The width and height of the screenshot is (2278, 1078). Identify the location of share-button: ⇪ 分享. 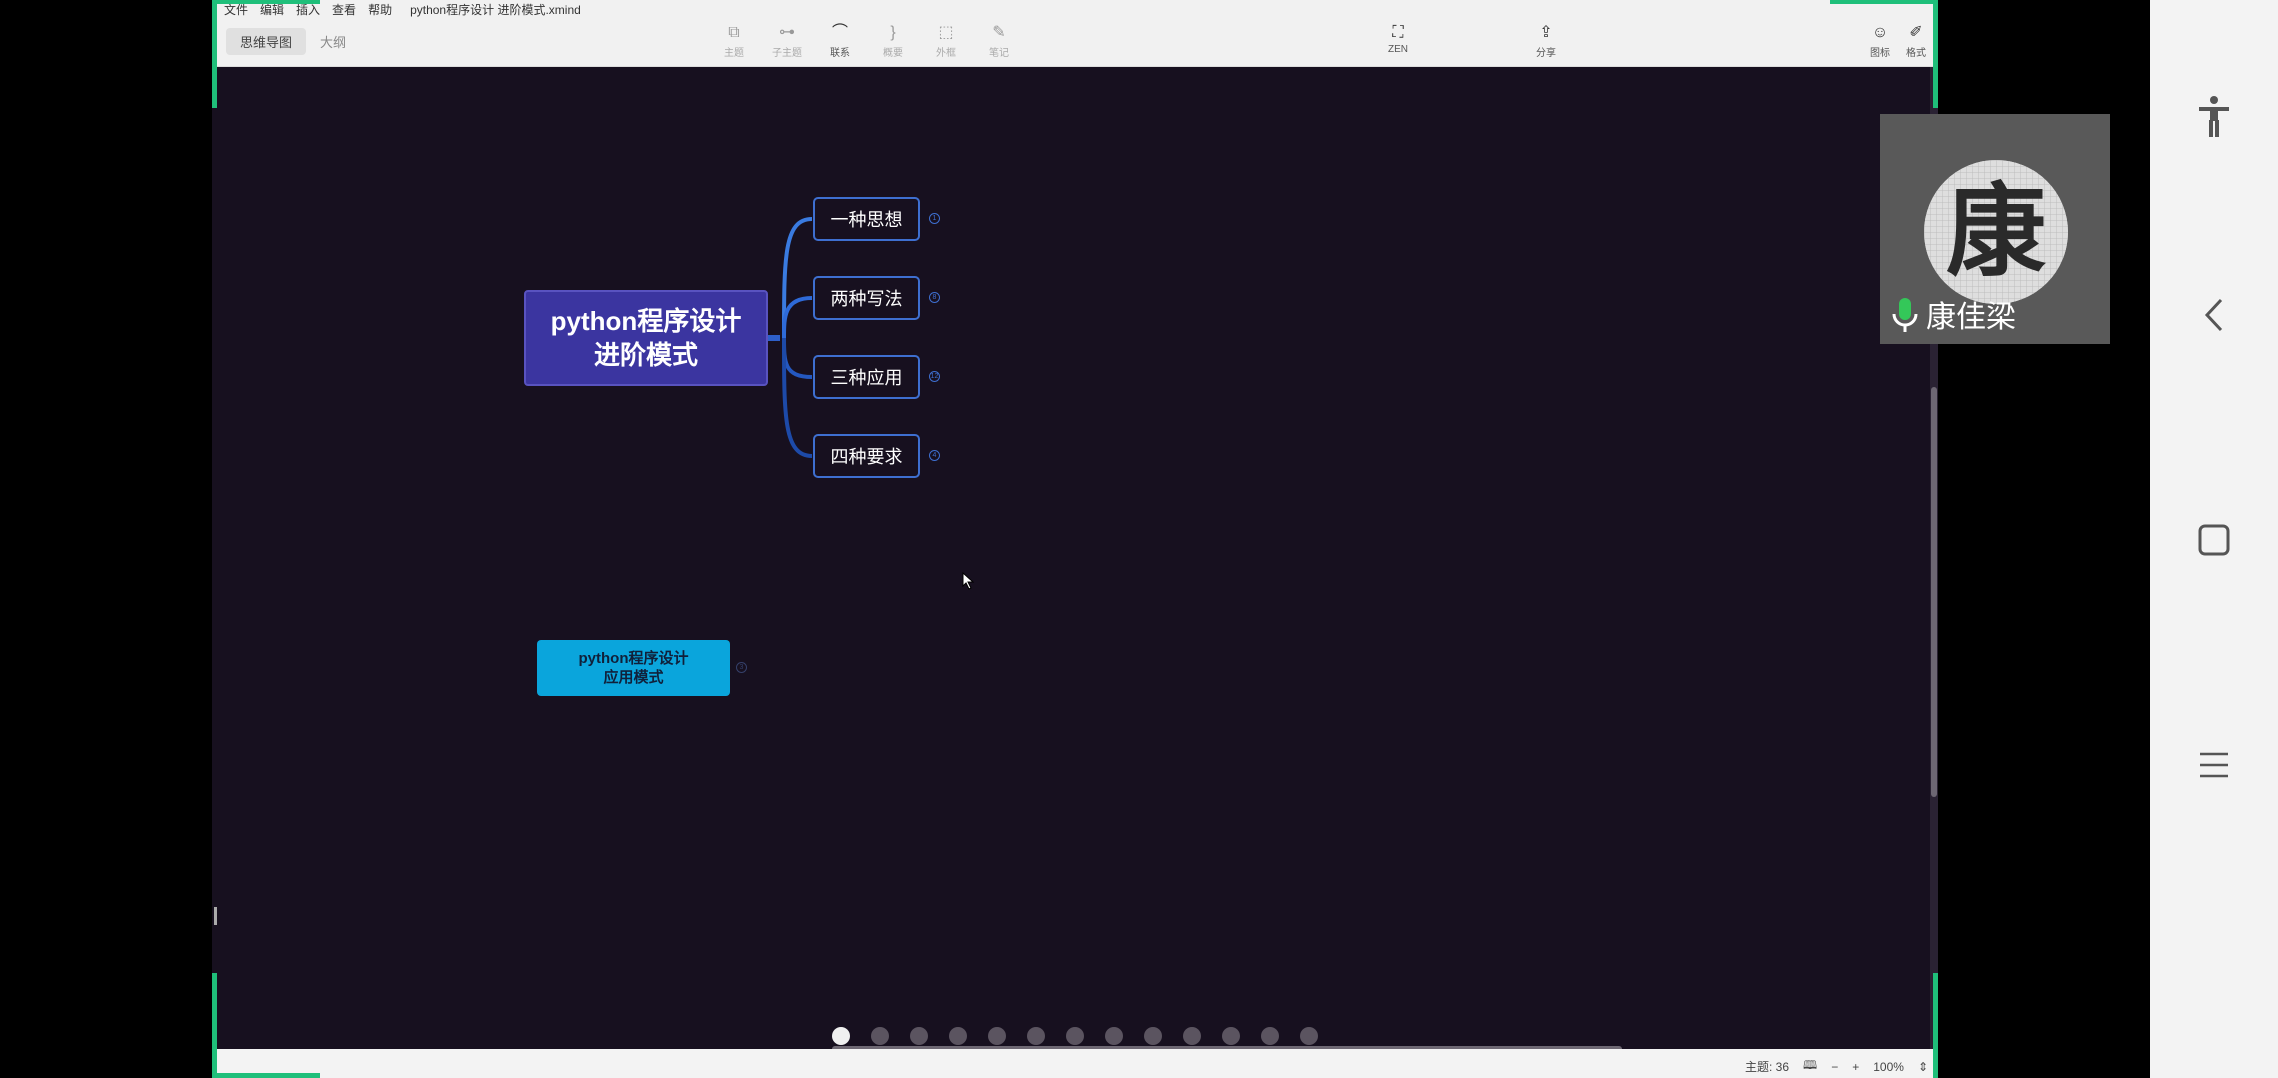
(1546, 42).